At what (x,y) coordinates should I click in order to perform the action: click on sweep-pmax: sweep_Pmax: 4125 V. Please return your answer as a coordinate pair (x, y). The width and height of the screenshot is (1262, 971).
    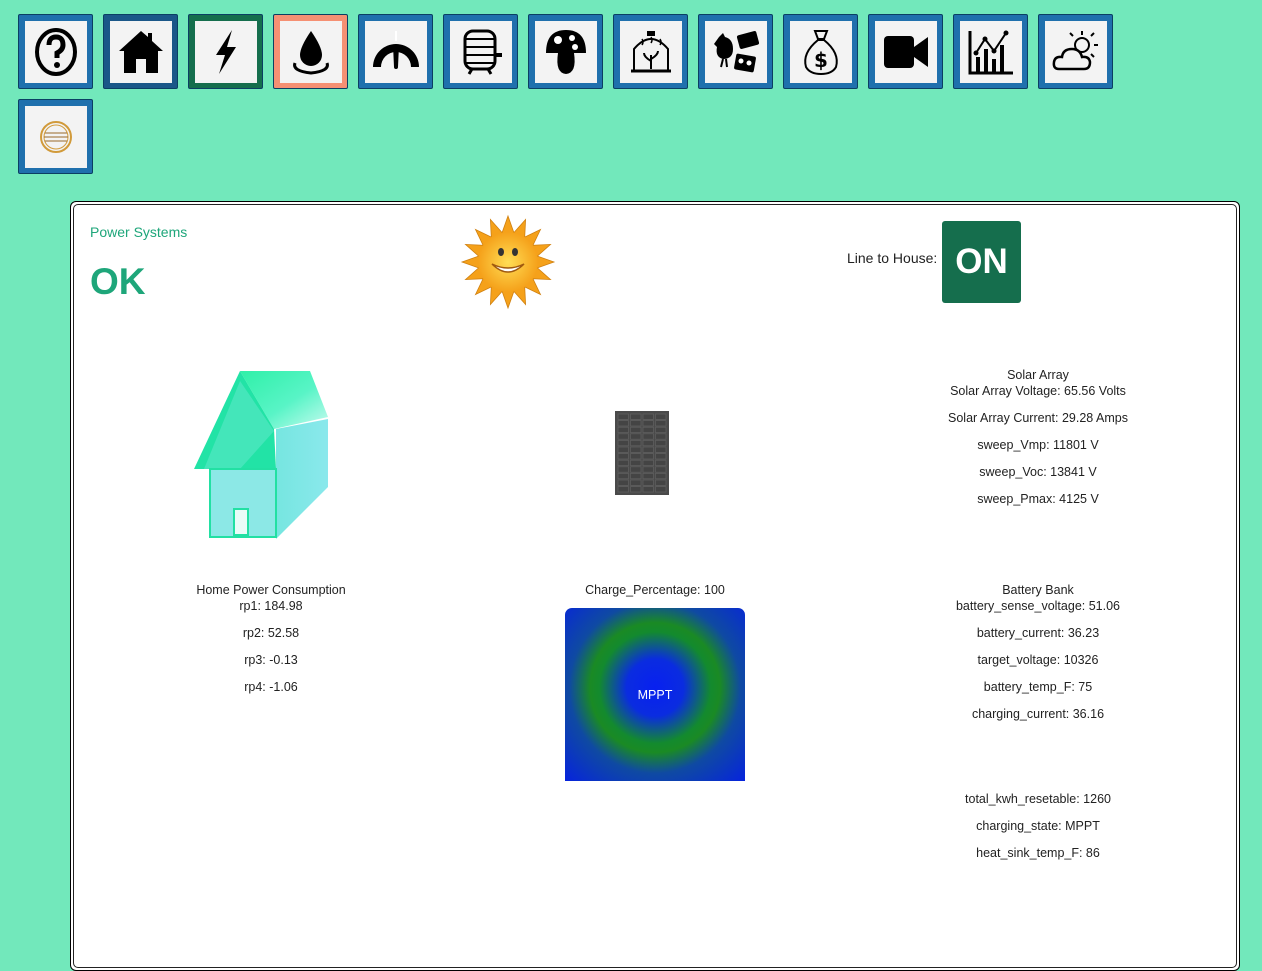
    Looking at the image, I should click on (1038, 499).